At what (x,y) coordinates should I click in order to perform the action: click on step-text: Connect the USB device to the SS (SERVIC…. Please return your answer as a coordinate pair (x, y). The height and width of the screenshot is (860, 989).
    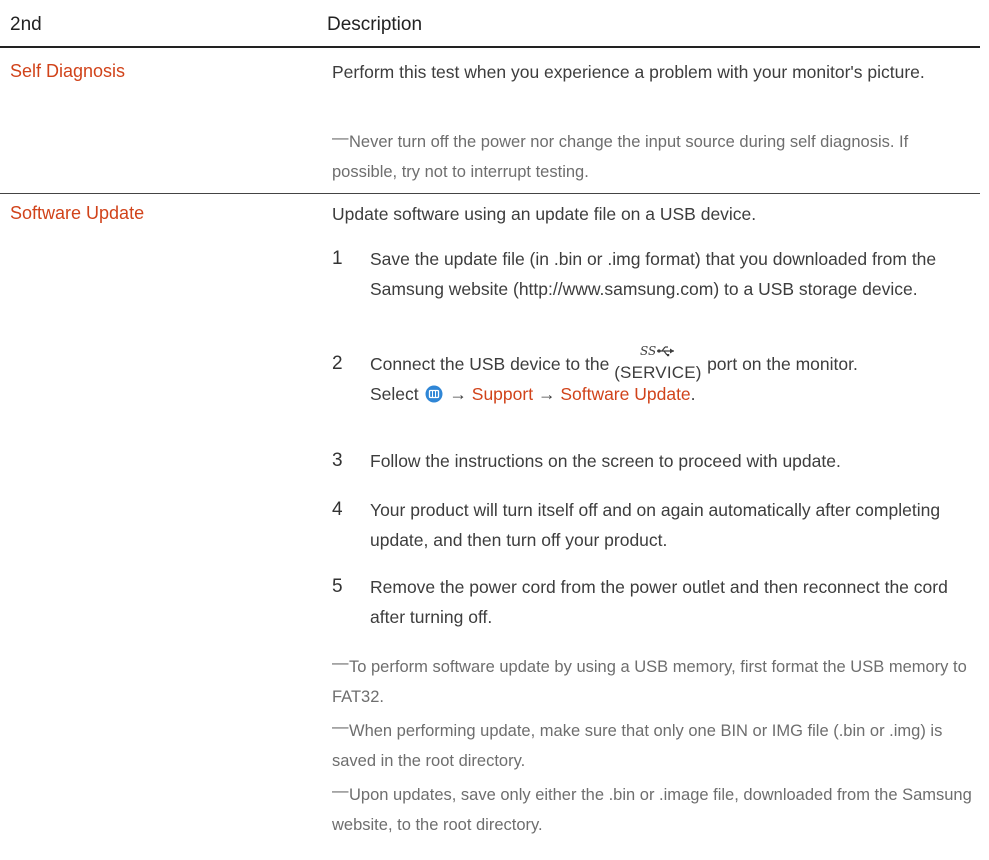
    Looking at the image, I should click on (671, 376).